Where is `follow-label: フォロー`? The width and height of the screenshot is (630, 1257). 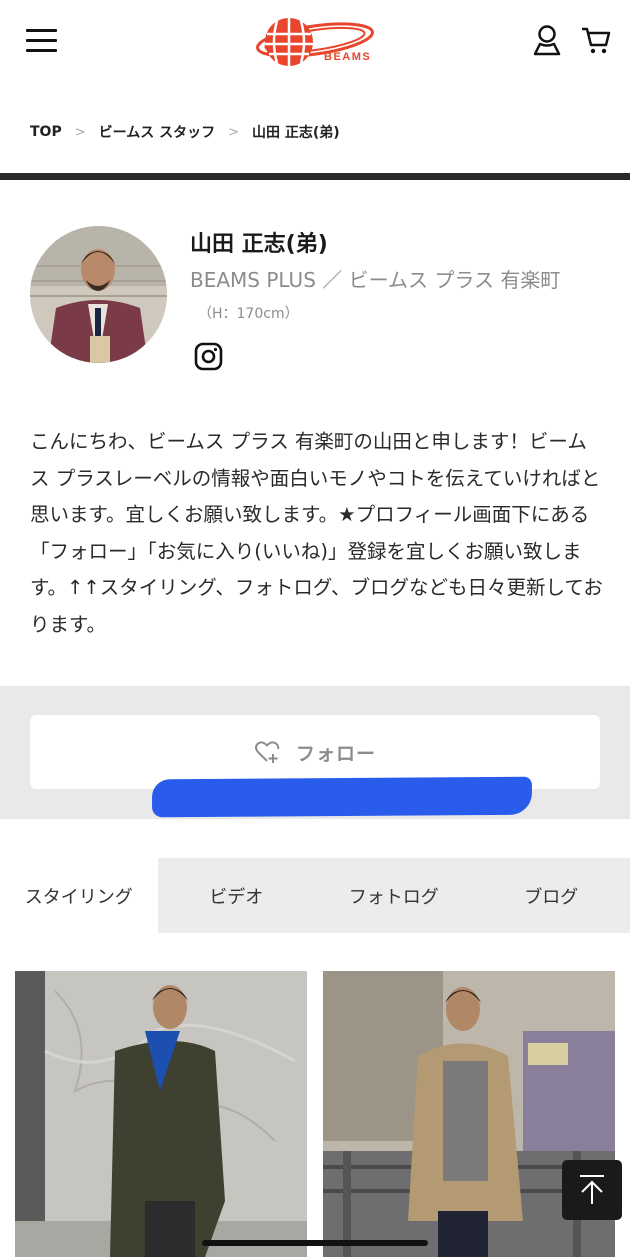
follow-label: フォロー is located at coordinates (335, 753).